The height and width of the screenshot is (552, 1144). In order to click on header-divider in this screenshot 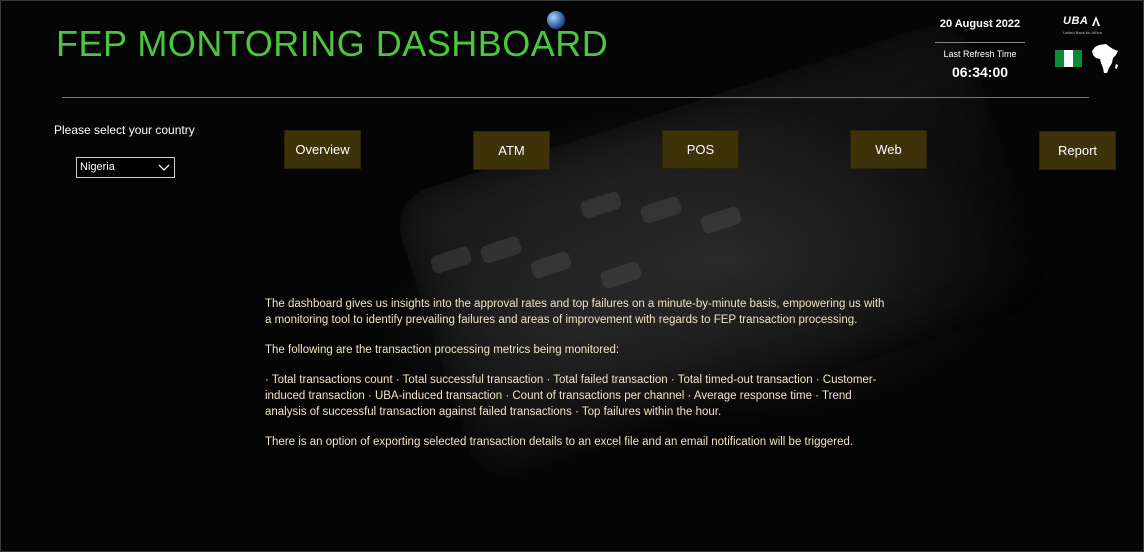, I will do `click(575, 97)`.